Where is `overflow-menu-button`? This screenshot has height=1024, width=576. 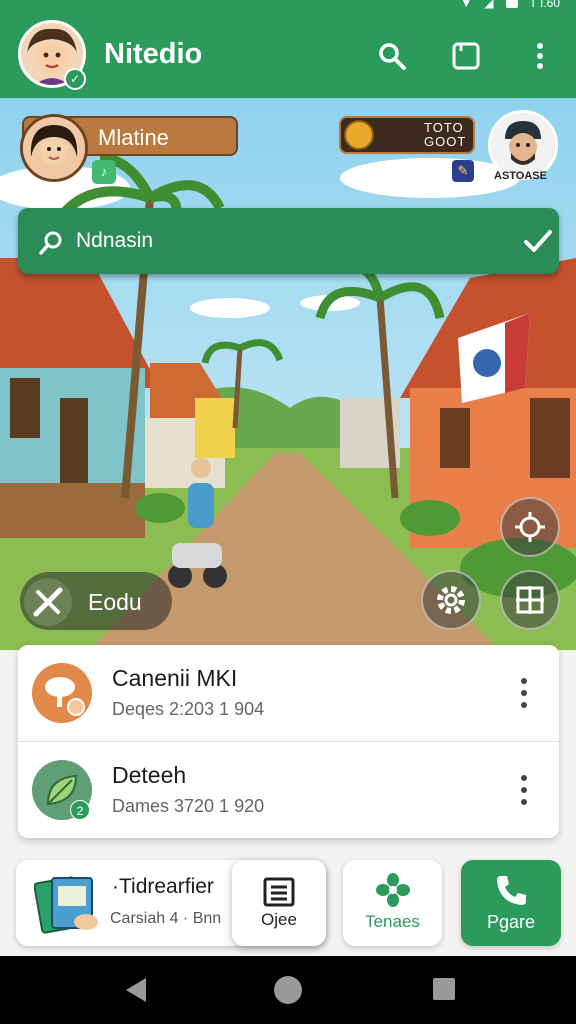 overflow-menu-button is located at coordinates (540, 56).